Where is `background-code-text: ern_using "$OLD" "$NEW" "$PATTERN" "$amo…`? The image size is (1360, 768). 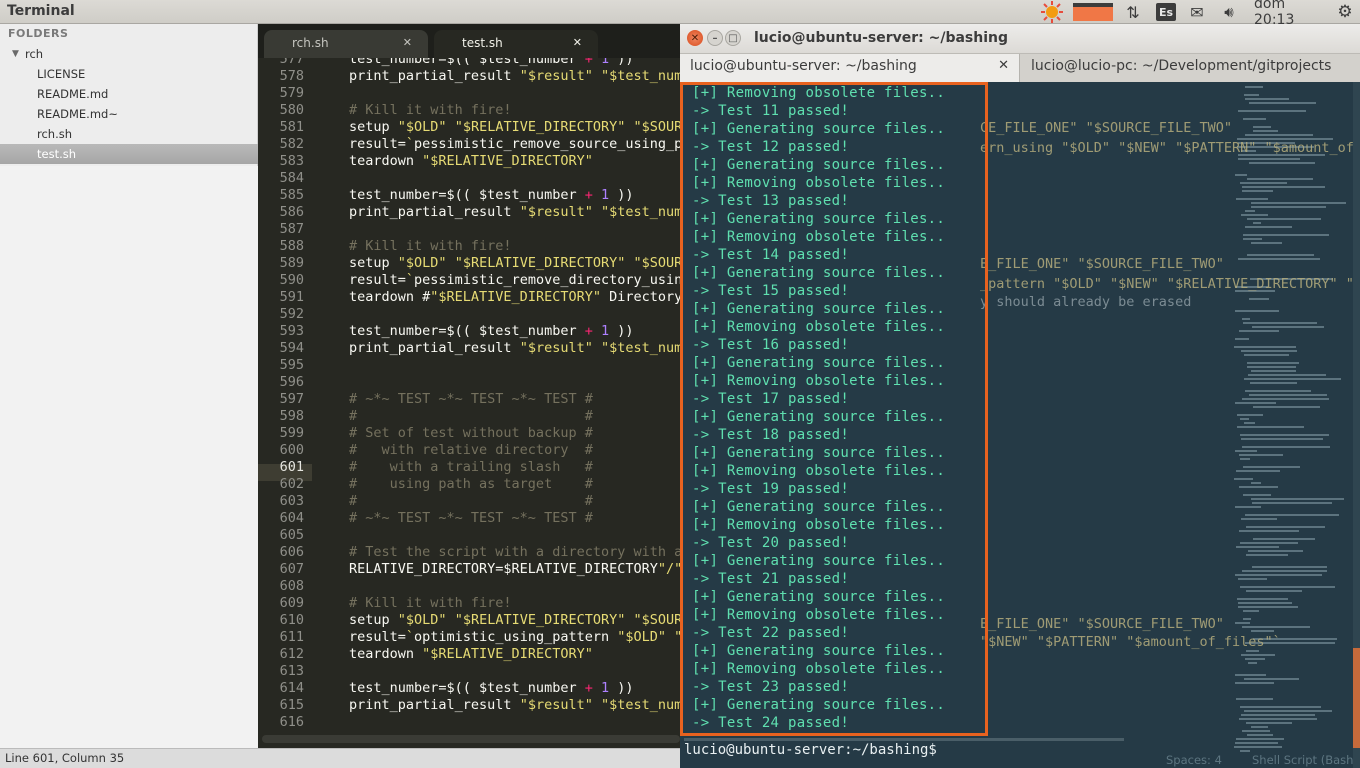 background-code-text: ern_using "$OLD" "$NEW" "$PATTERN" "$amo… is located at coordinates (1170, 148).